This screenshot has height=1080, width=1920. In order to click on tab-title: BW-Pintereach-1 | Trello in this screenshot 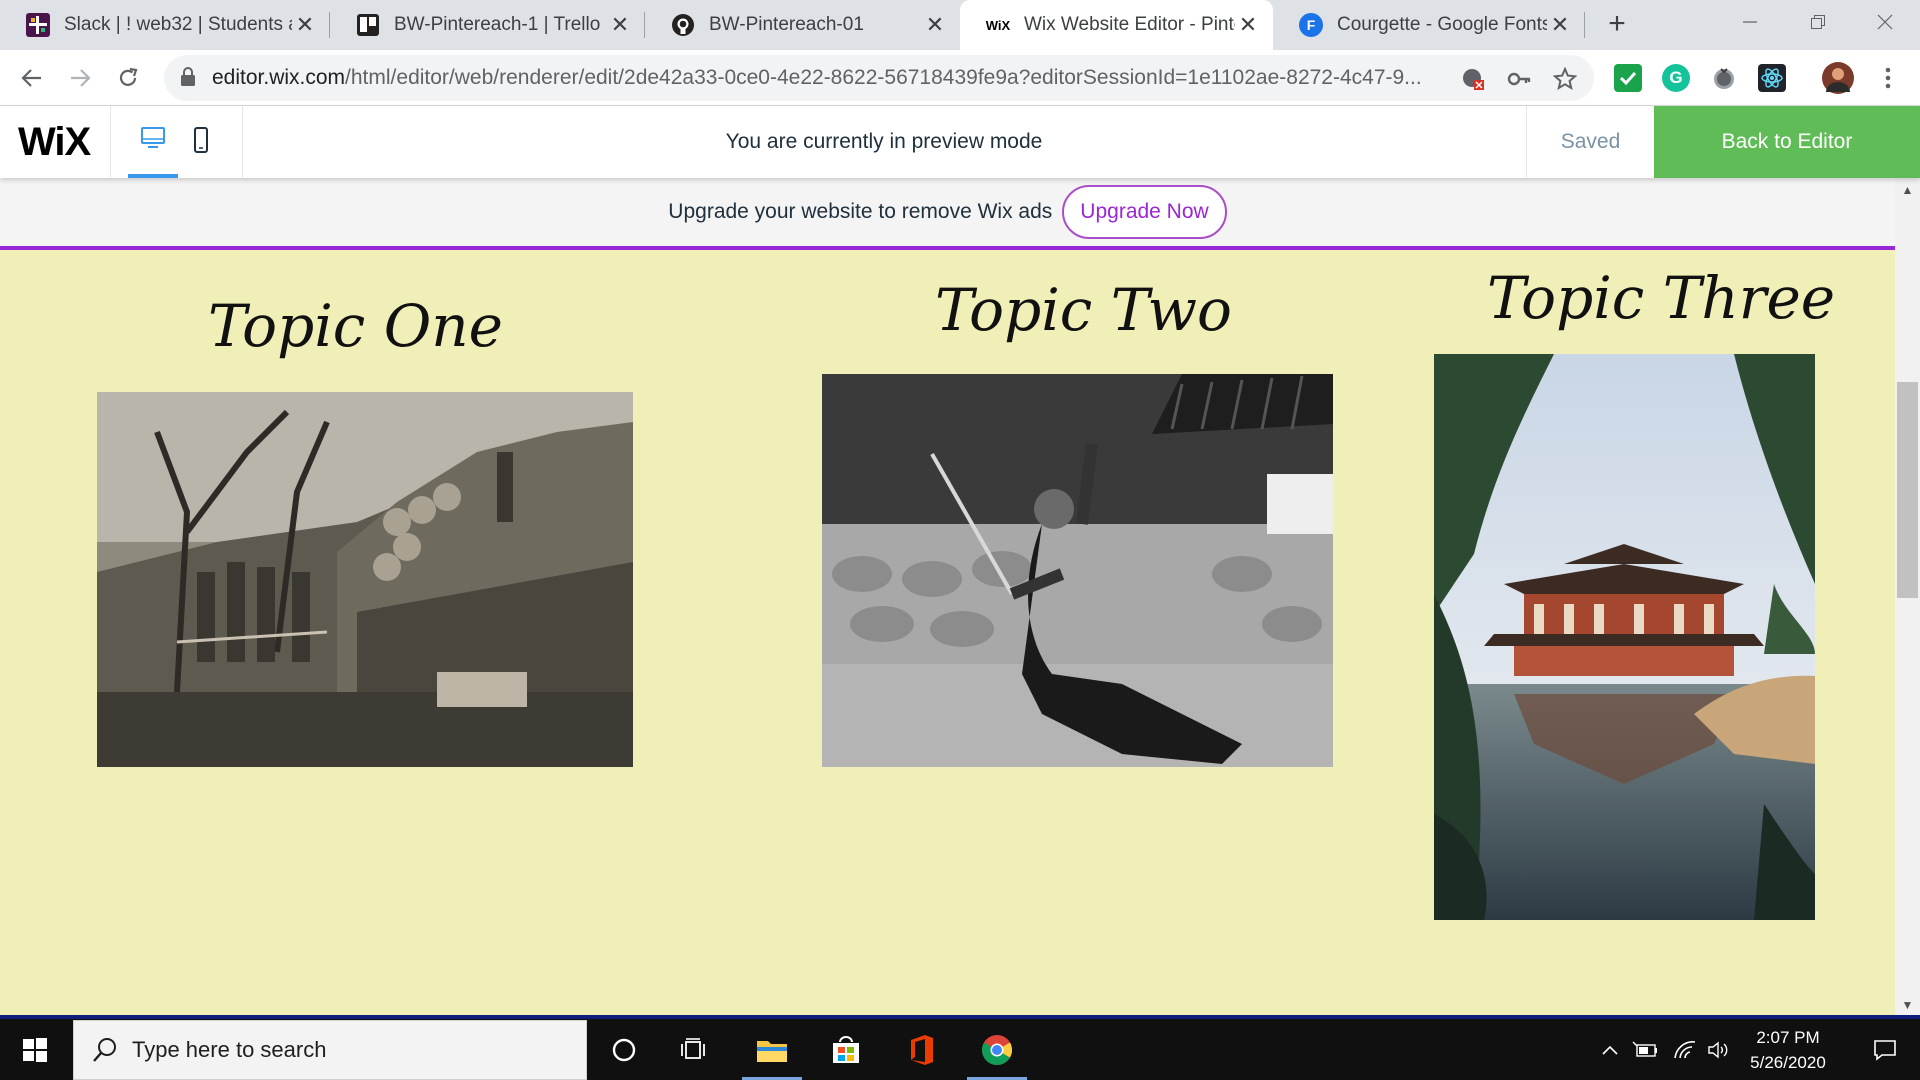, I will do `click(497, 24)`.